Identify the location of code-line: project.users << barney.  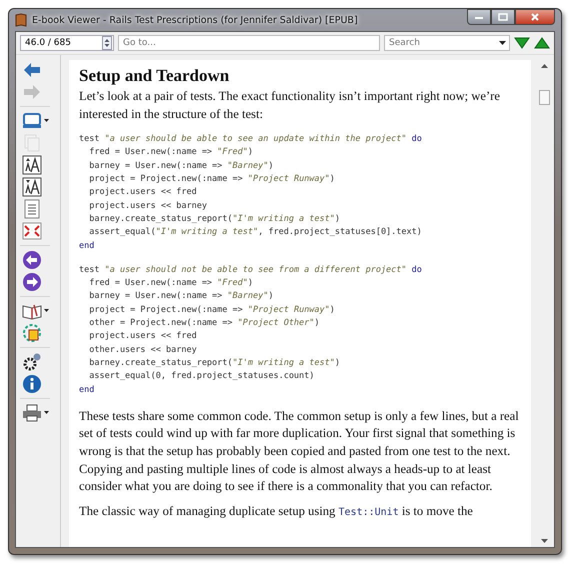
(148, 206).